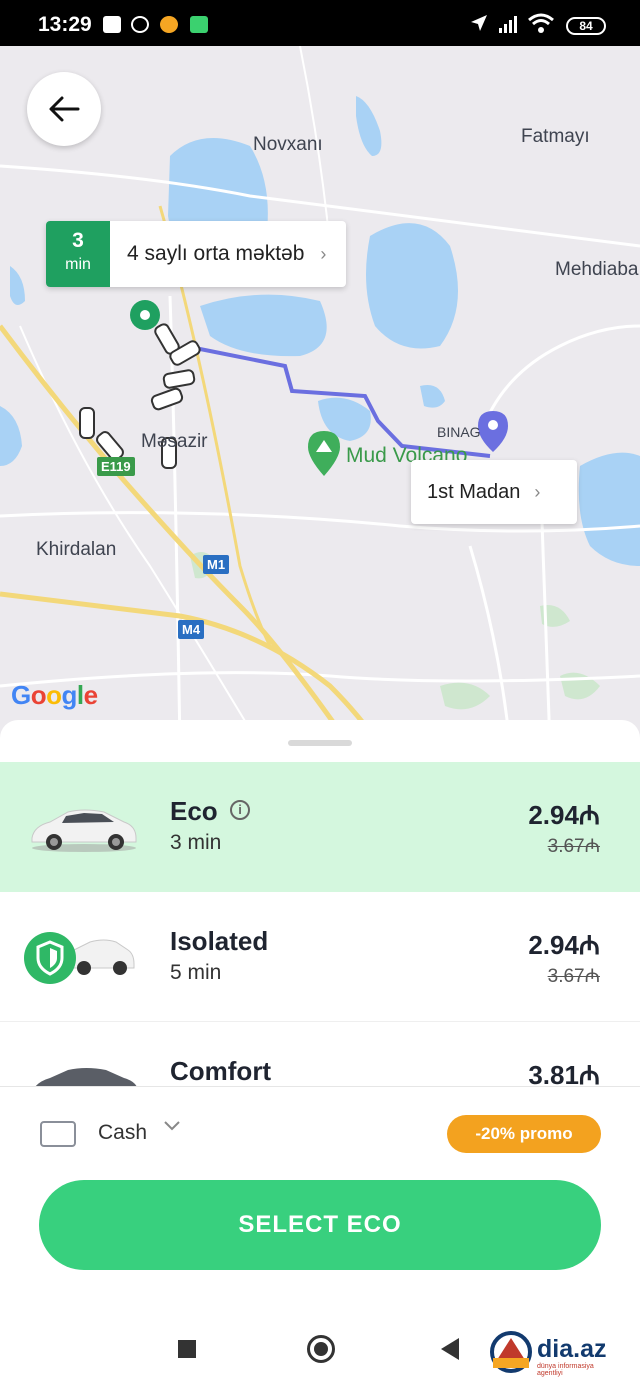  I want to click on ride-option-comfort: Comfort 3.81₼, so click(320, 1054).